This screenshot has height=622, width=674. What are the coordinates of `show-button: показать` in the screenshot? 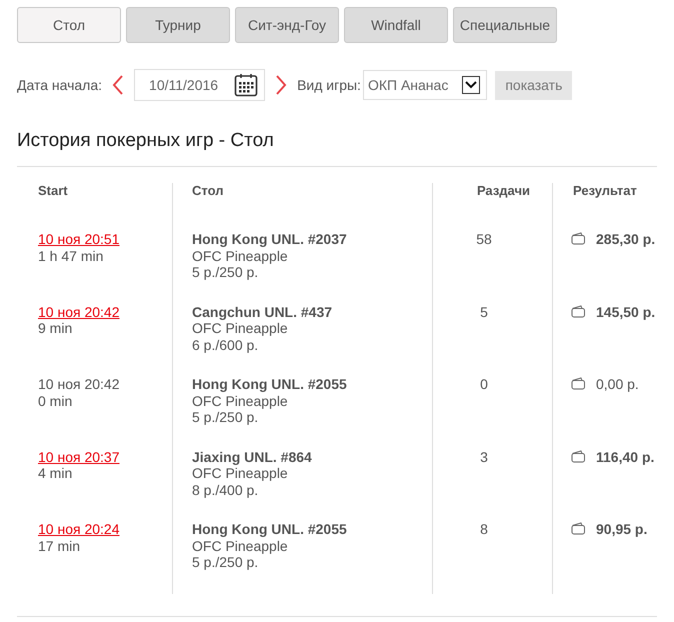 It's located at (533, 85).